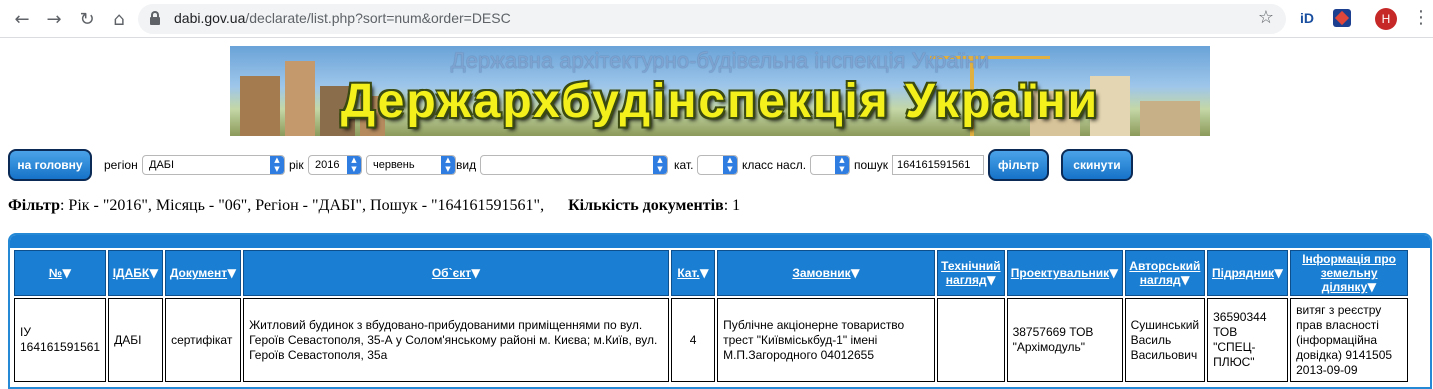 This screenshot has height=389, width=1433. What do you see at coordinates (210, 18) in the screenshot?
I see `url-host: dabi.gov.ua` at bounding box center [210, 18].